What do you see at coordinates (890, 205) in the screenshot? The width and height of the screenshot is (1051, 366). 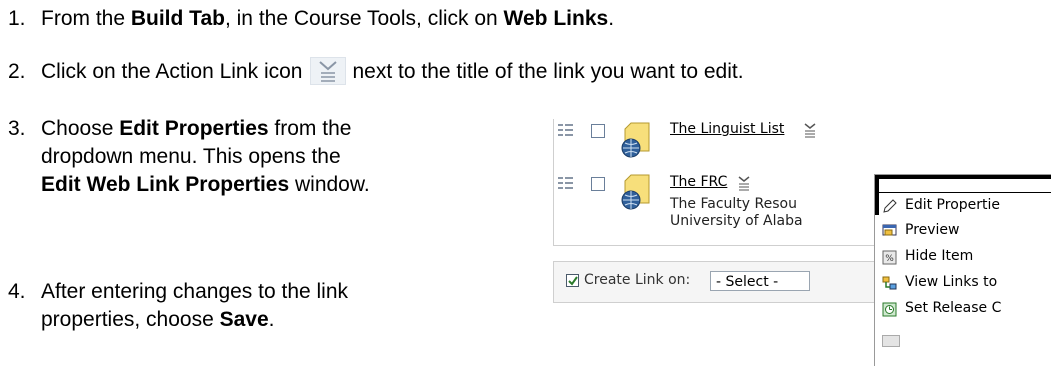 I see `pencil-icon` at bounding box center [890, 205].